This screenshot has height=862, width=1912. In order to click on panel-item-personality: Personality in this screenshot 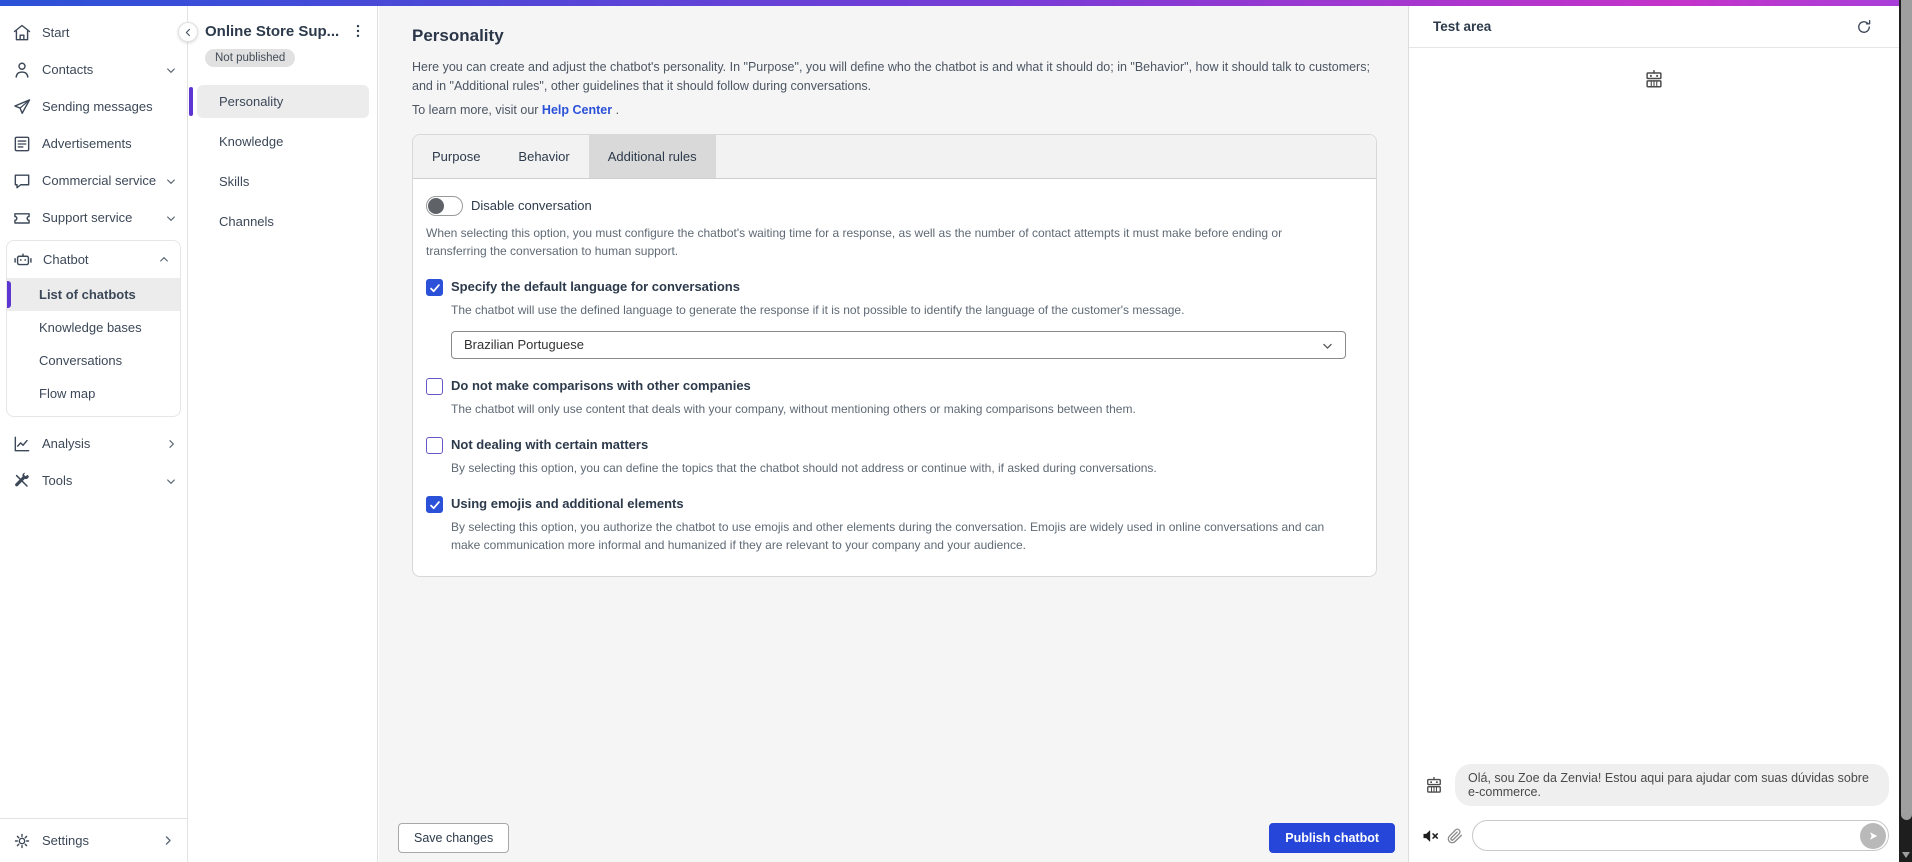, I will do `click(279, 101)`.